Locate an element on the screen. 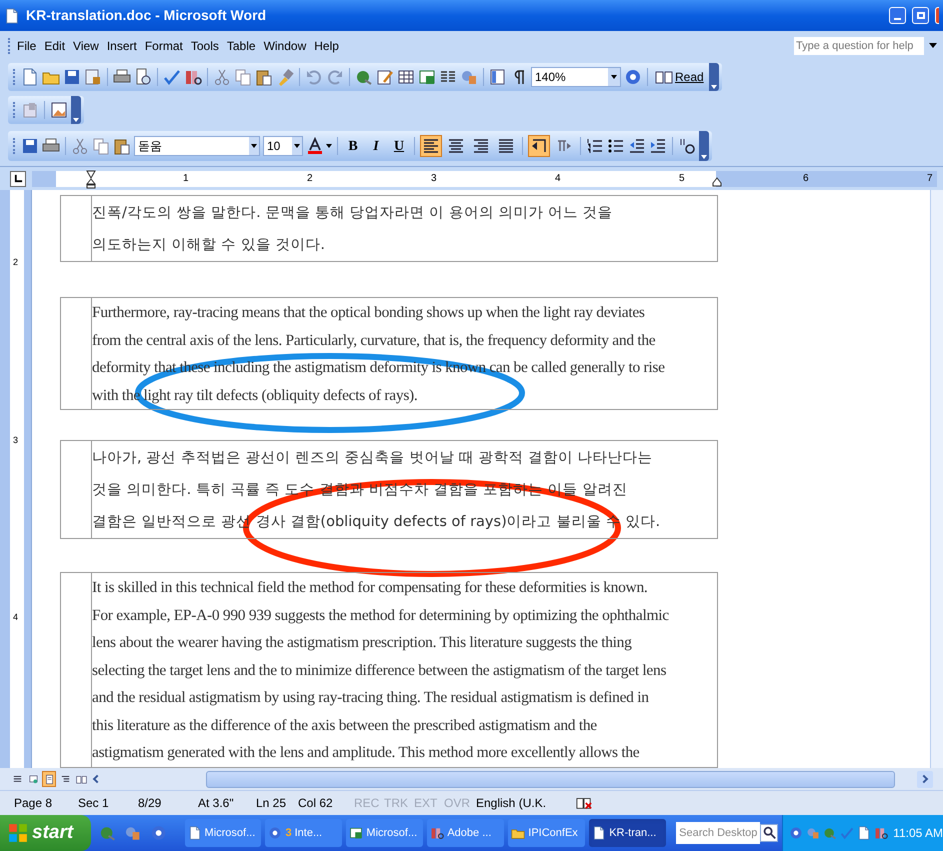 The width and height of the screenshot is (943, 851). print-preview-icon is located at coordinates (143, 77).